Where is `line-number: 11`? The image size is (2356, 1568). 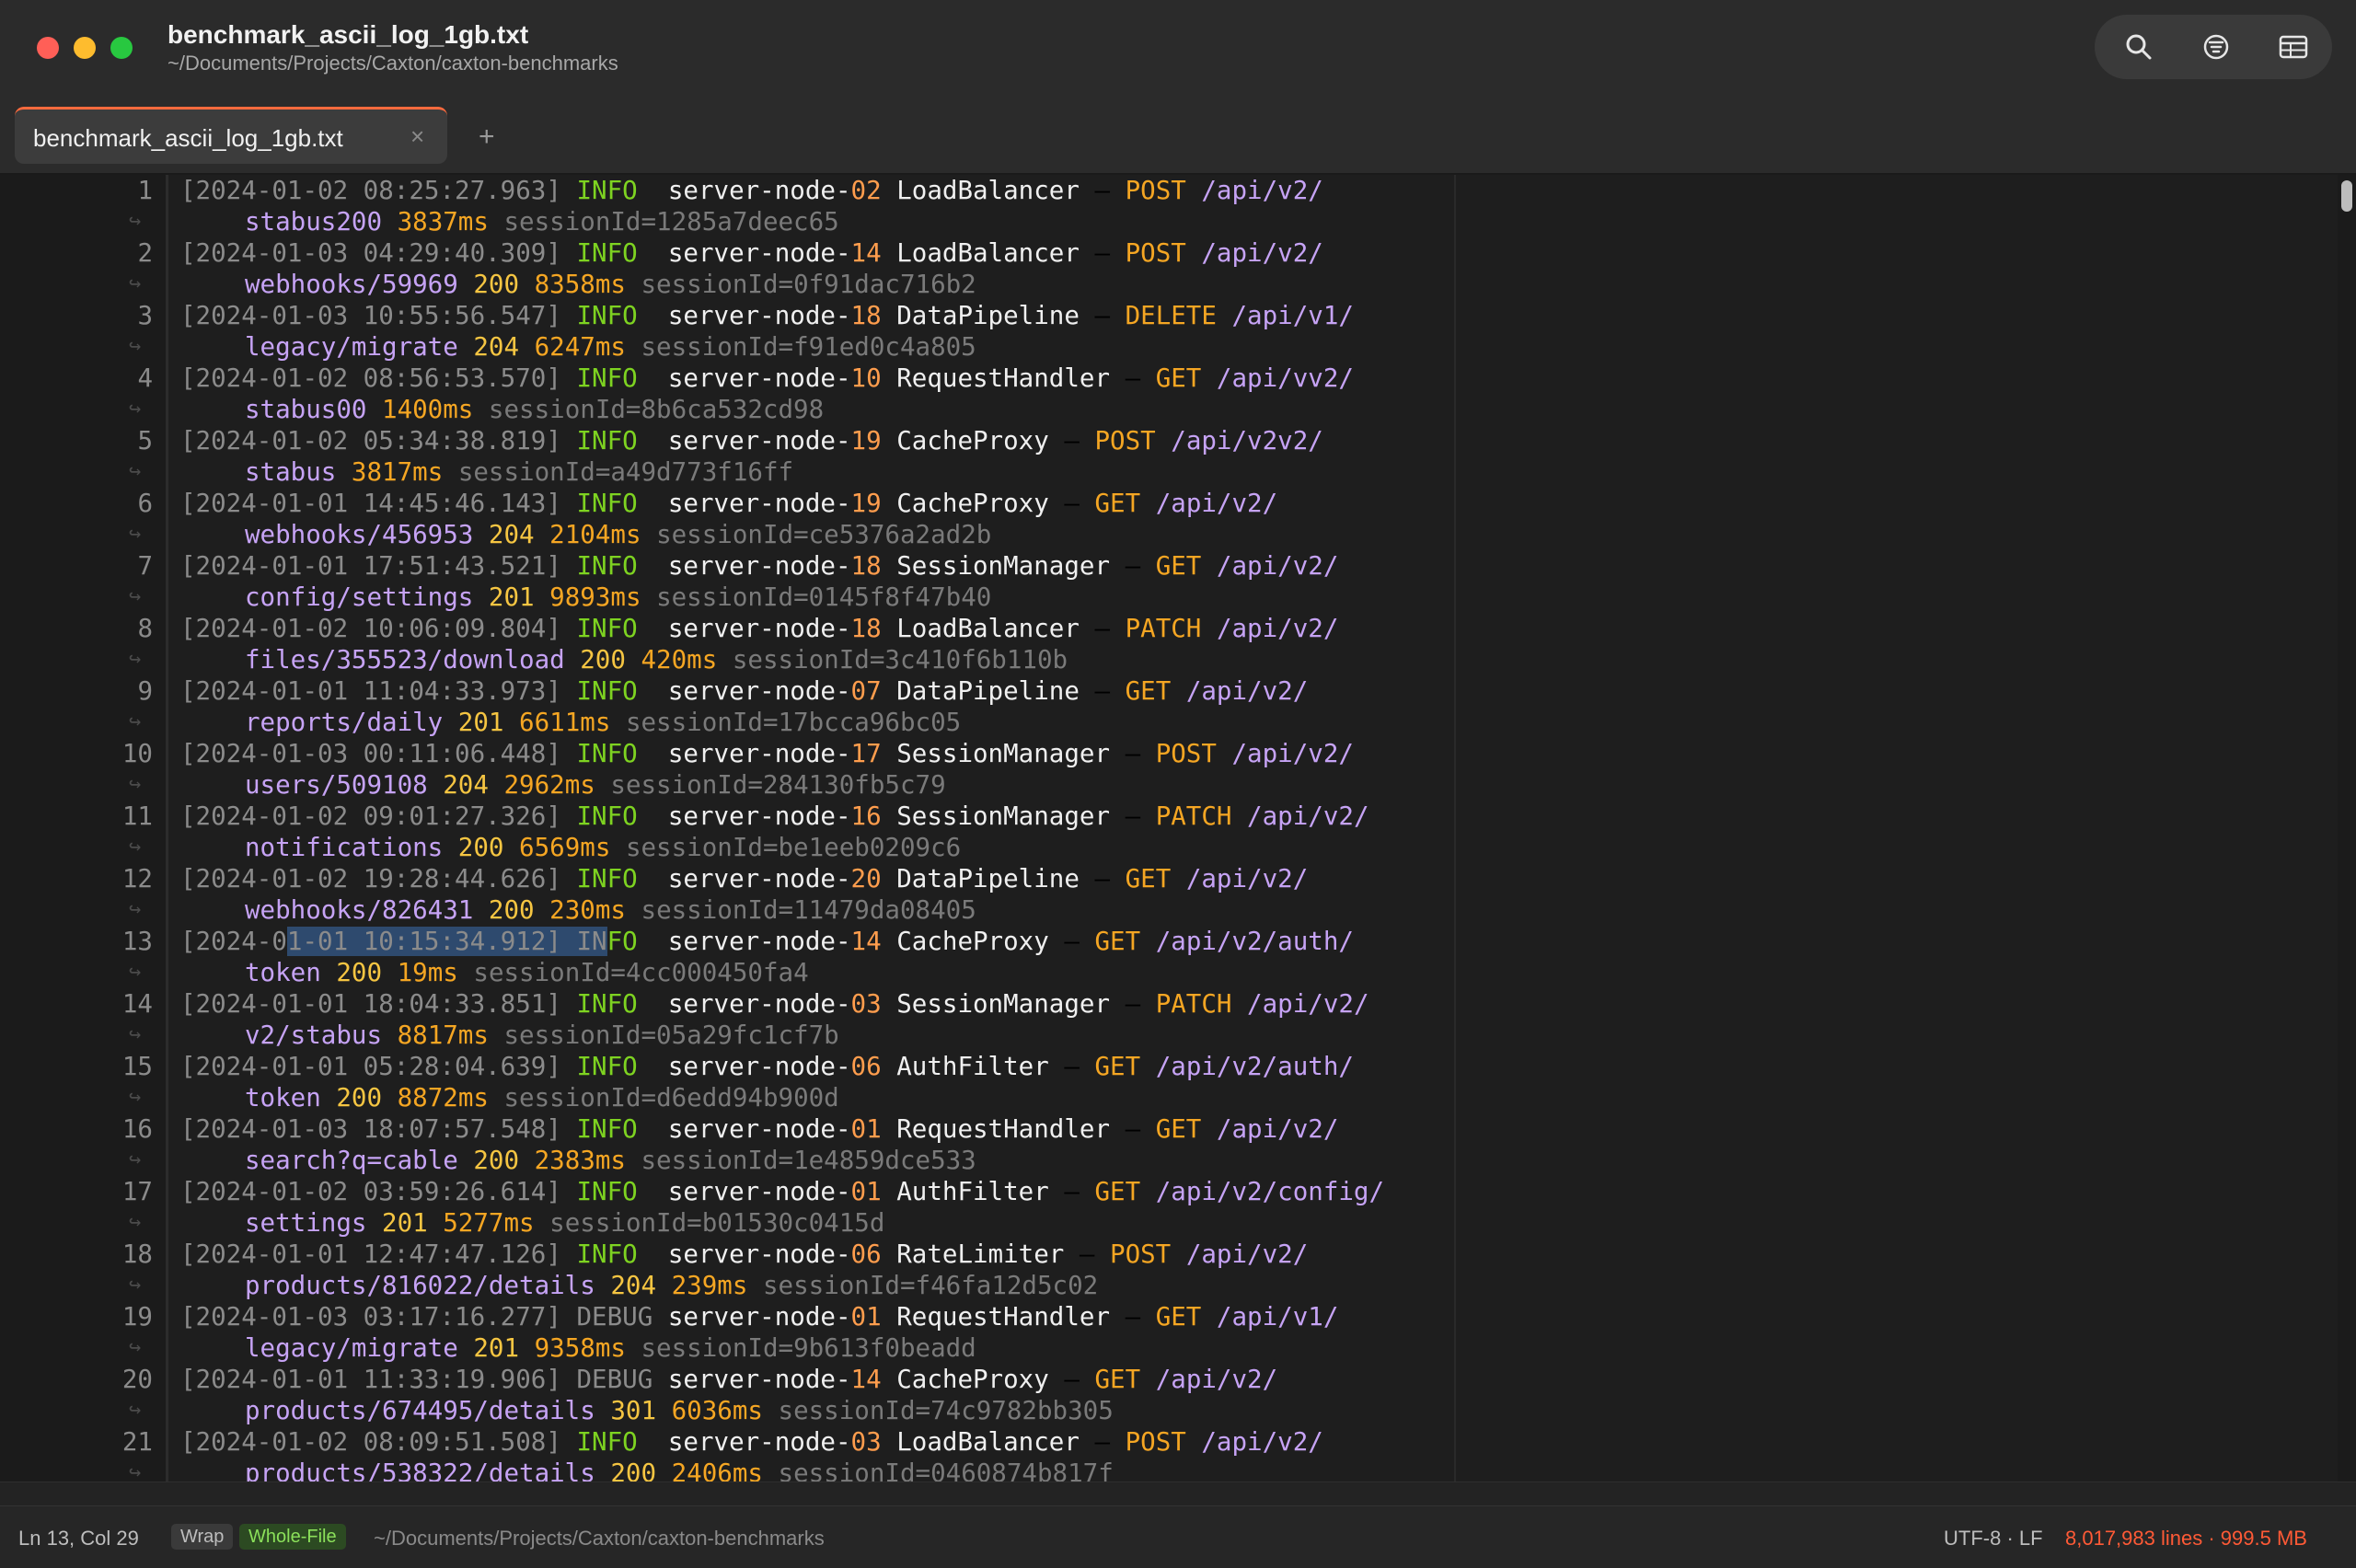
line-number: 11 is located at coordinates (137, 816).